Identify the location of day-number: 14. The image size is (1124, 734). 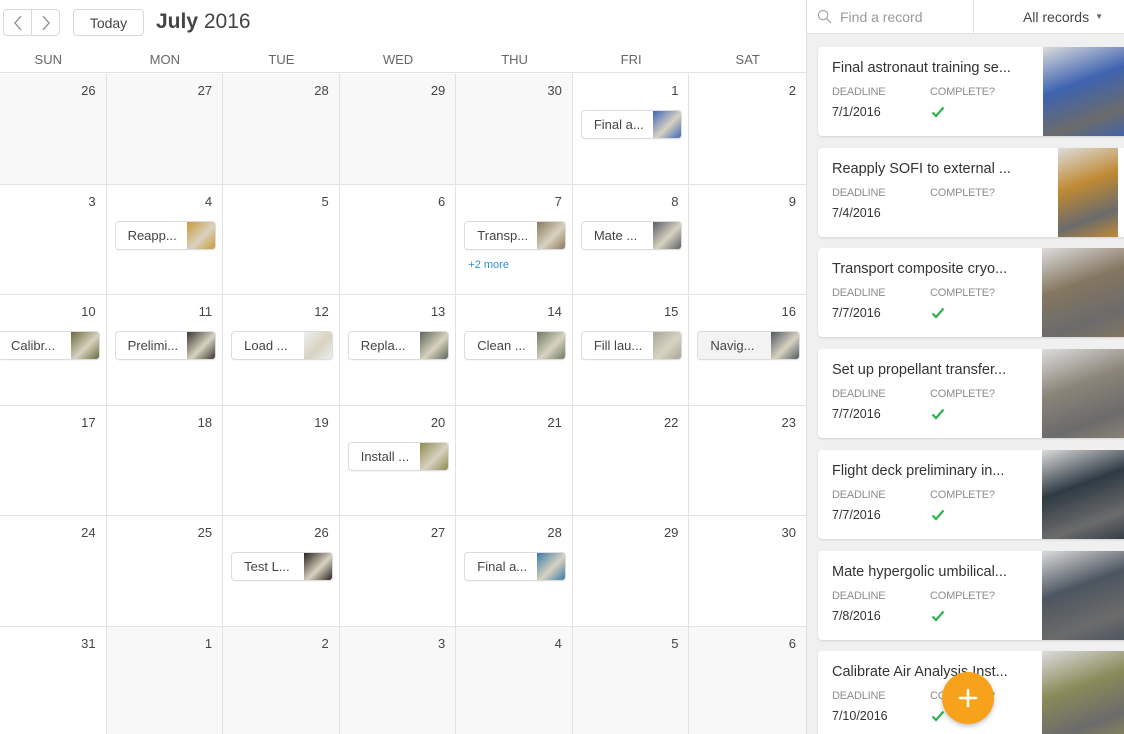
(554, 312).